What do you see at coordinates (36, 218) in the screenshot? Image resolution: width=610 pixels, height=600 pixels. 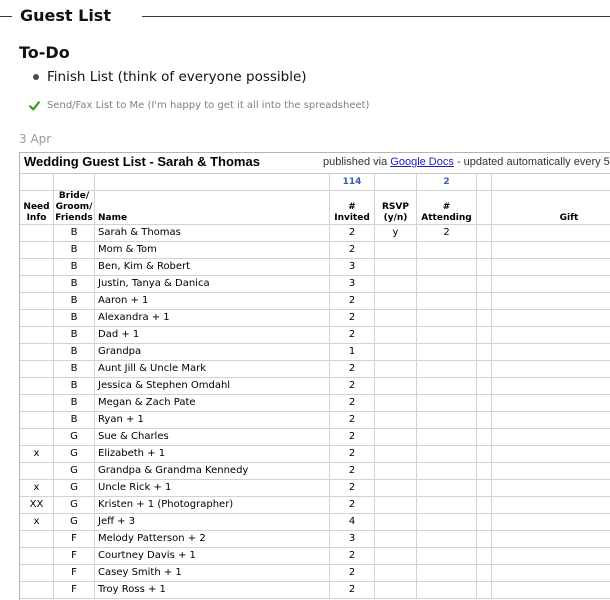 I see `header-line: Info` at bounding box center [36, 218].